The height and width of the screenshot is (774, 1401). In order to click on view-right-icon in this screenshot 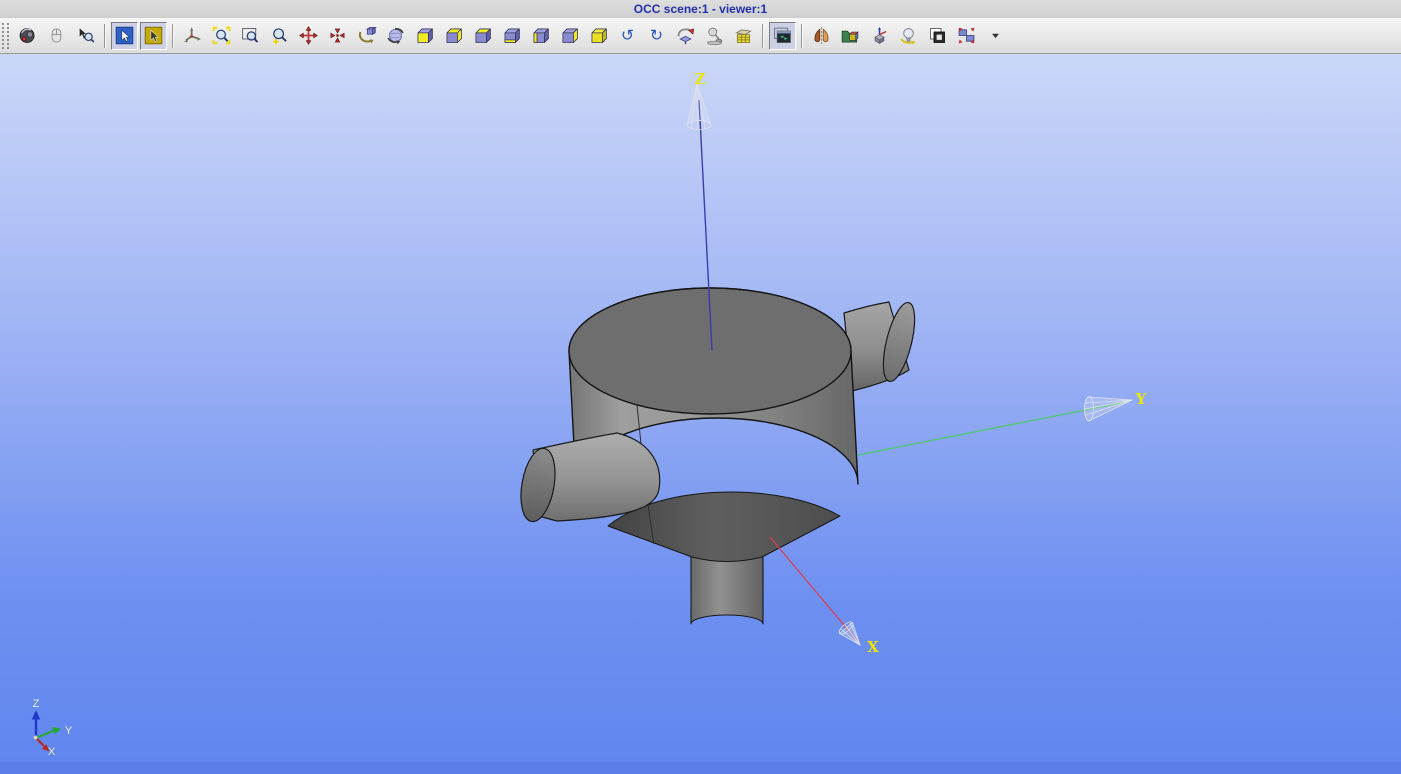, I will do `click(570, 35)`.